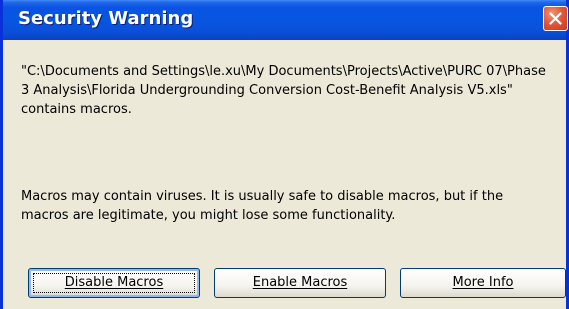 The height and width of the screenshot is (309, 569). I want to click on disable-macros-label: Disable Macros, so click(114, 282).